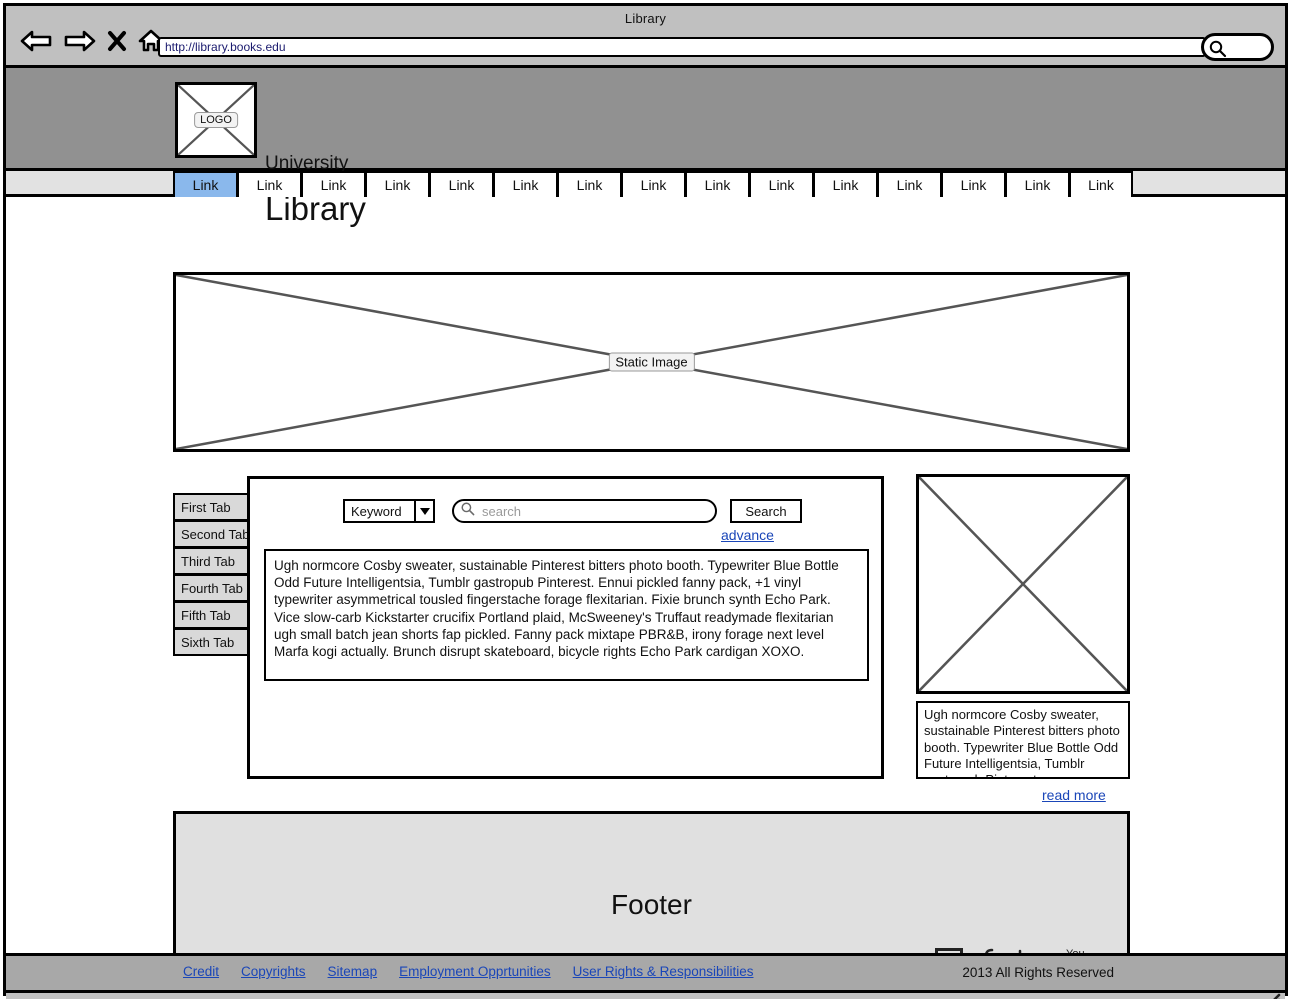 This screenshot has width=1291, height=999. What do you see at coordinates (1074, 795) in the screenshot?
I see `read-more-link: read more` at bounding box center [1074, 795].